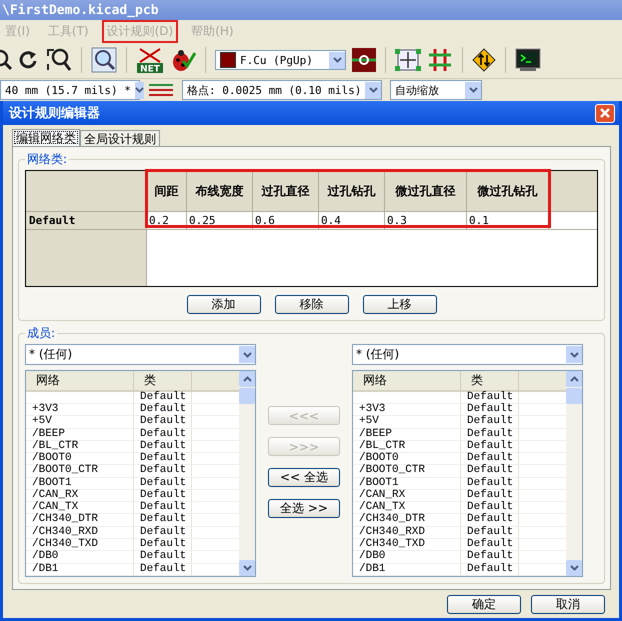 The image size is (622, 621). Describe the element at coordinates (484, 604) in the screenshot. I see `dialog-button: 确定` at that location.